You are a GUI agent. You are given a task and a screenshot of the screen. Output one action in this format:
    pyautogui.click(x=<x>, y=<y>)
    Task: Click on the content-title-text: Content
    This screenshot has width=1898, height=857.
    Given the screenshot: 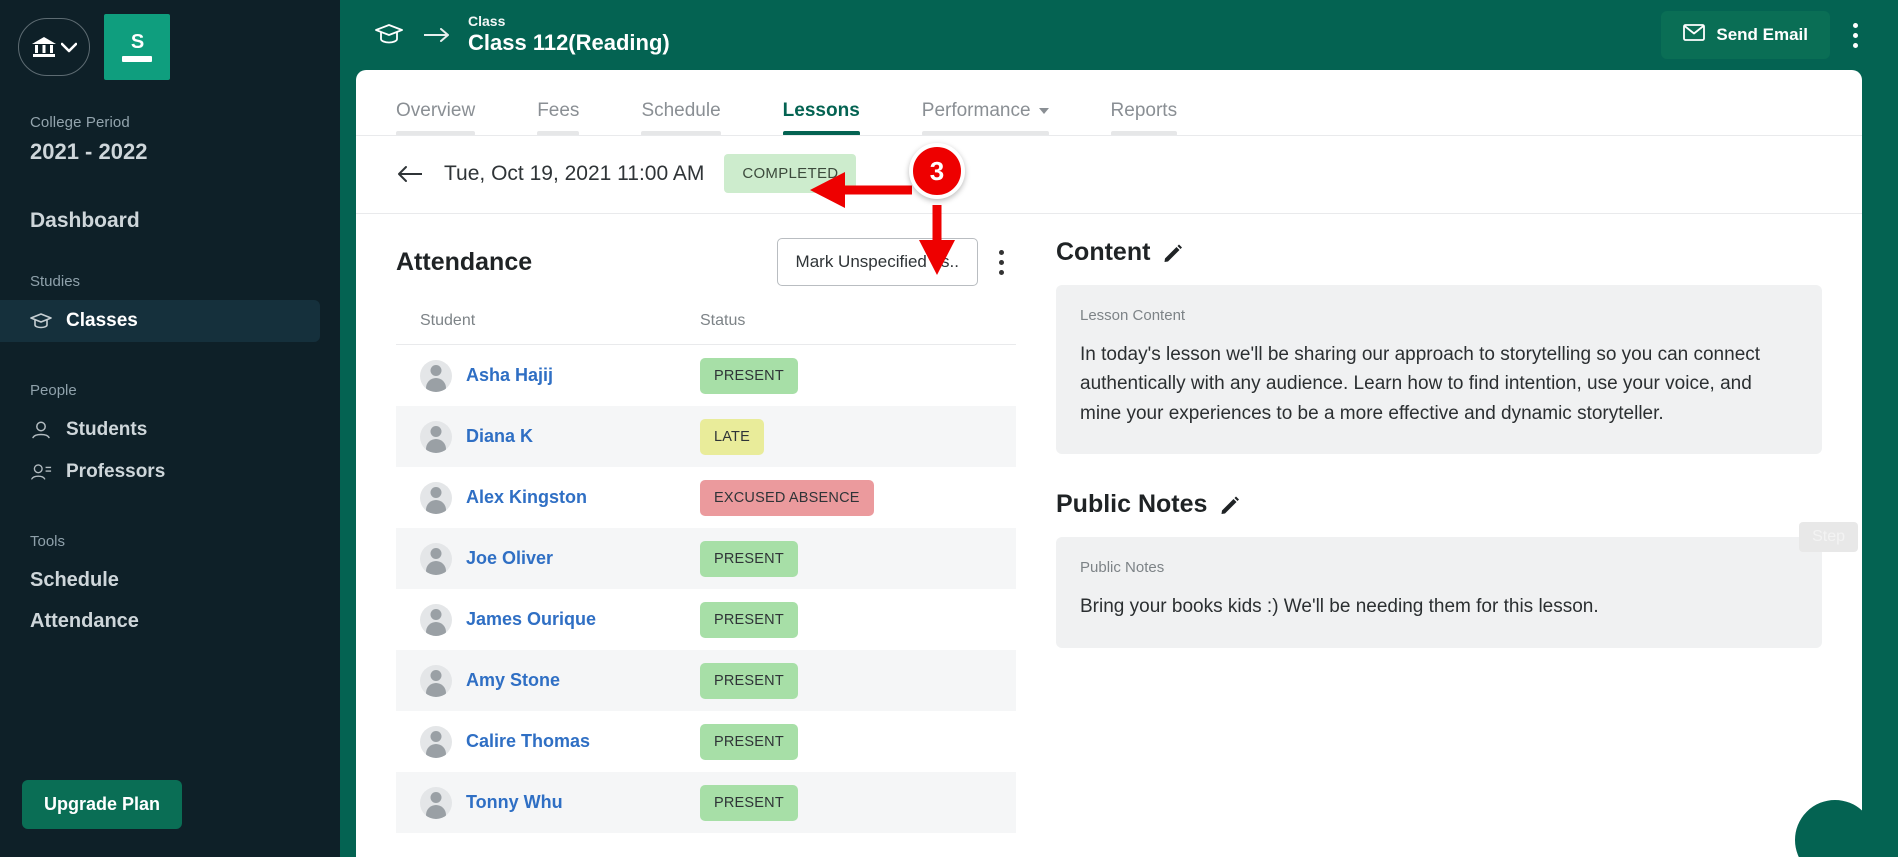 What is the action you would take?
    pyautogui.click(x=1103, y=252)
    